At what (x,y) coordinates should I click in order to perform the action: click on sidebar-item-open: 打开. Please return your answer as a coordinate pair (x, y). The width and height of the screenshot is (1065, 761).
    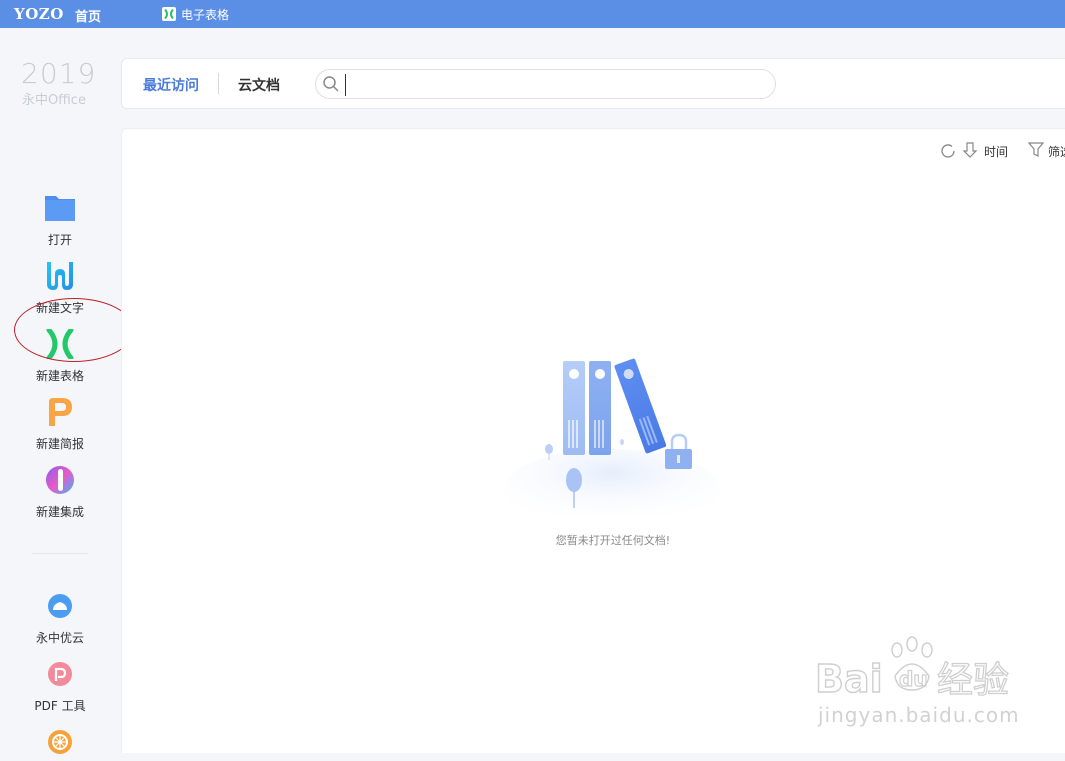
    Looking at the image, I should click on (60, 220).